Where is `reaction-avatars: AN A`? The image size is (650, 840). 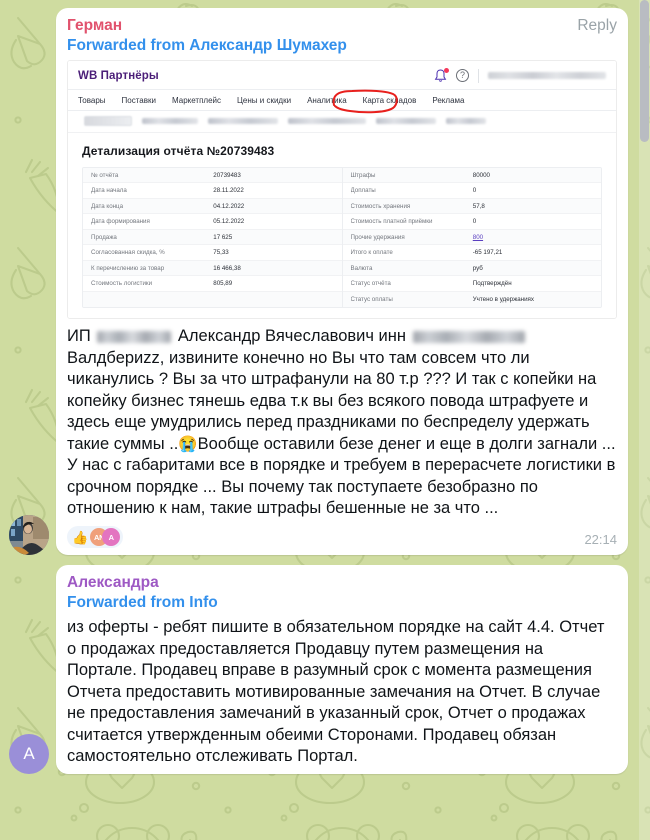 reaction-avatars: AN A is located at coordinates (105, 537).